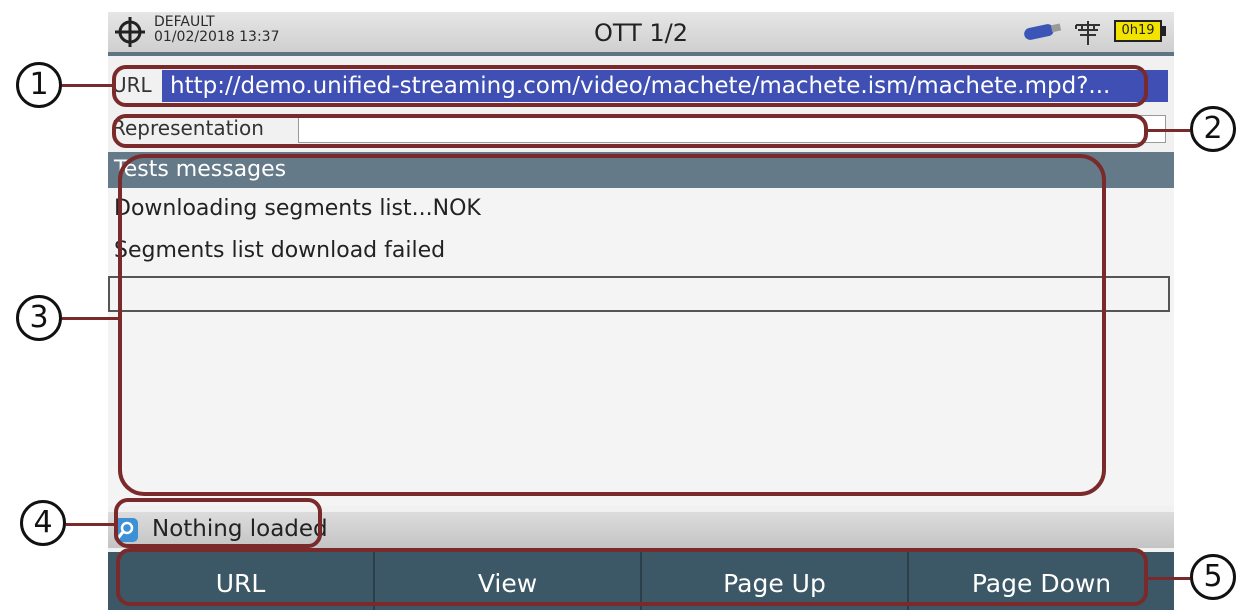 The image size is (1255, 610). I want to click on usb-stick-icon, so click(1043, 31).